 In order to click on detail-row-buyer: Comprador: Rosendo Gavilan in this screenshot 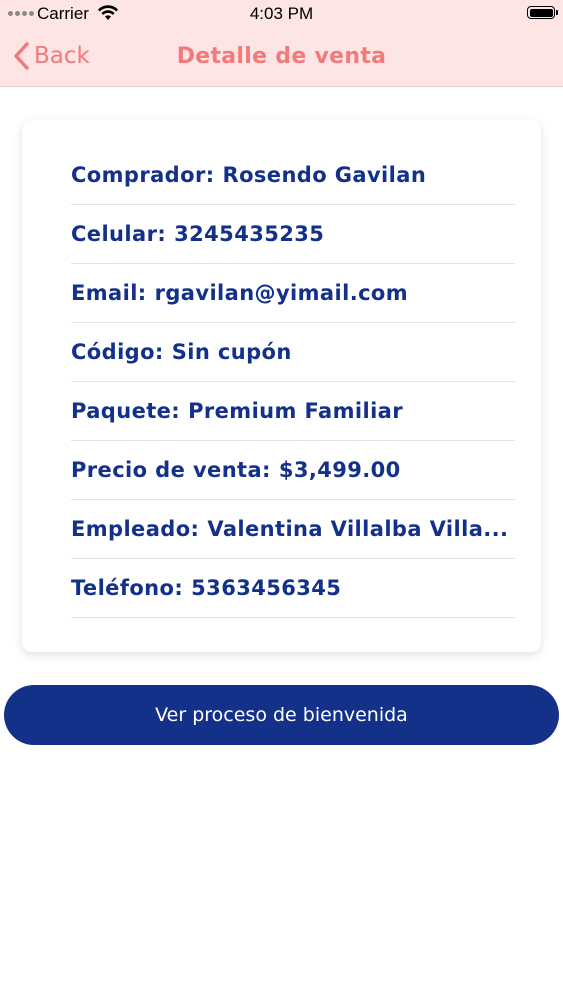, I will do `click(293, 175)`.